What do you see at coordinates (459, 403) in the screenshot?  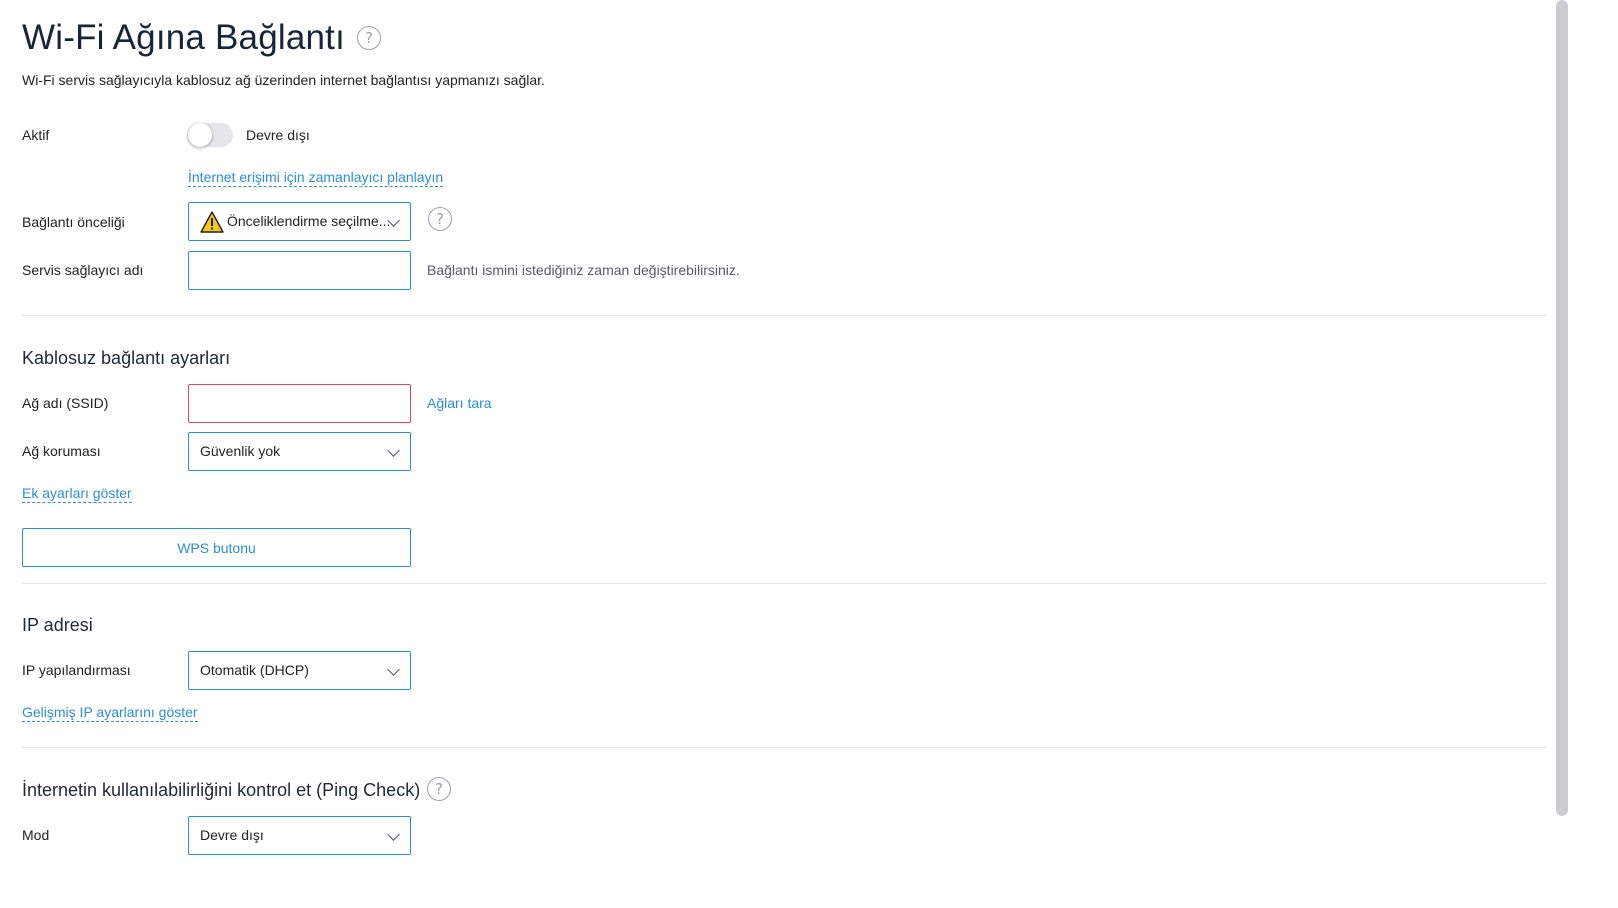 I see `scan-networks-link: Ağları tara` at bounding box center [459, 403].